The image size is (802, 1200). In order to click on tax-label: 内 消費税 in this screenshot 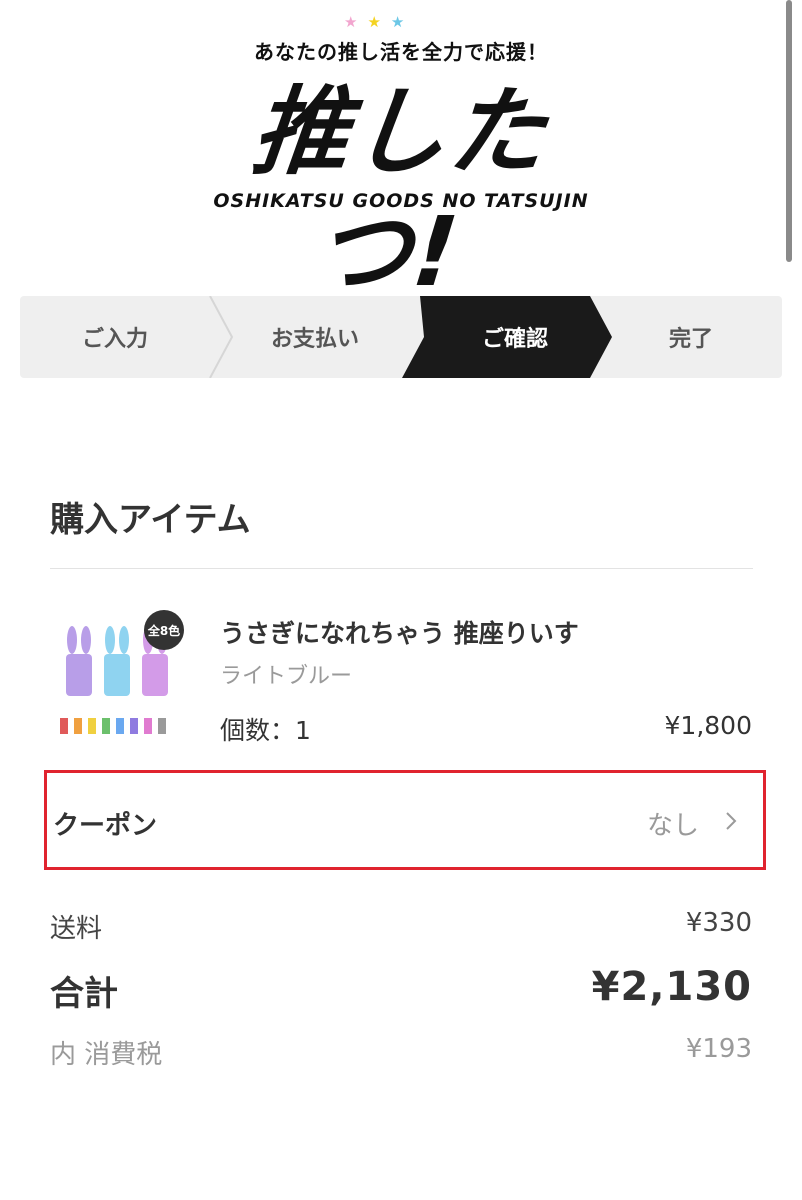, I will do `click(106, 1055)`.